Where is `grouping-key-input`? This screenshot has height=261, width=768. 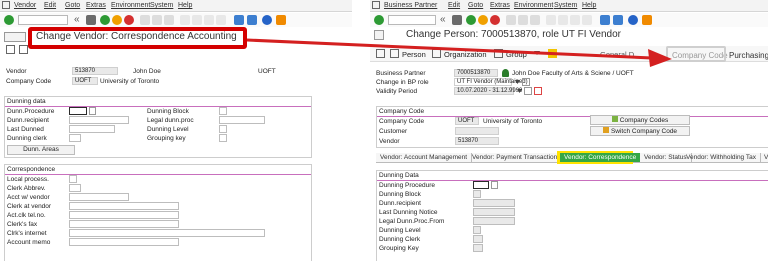
grouping-key-input is located at coordinates (478, 248).